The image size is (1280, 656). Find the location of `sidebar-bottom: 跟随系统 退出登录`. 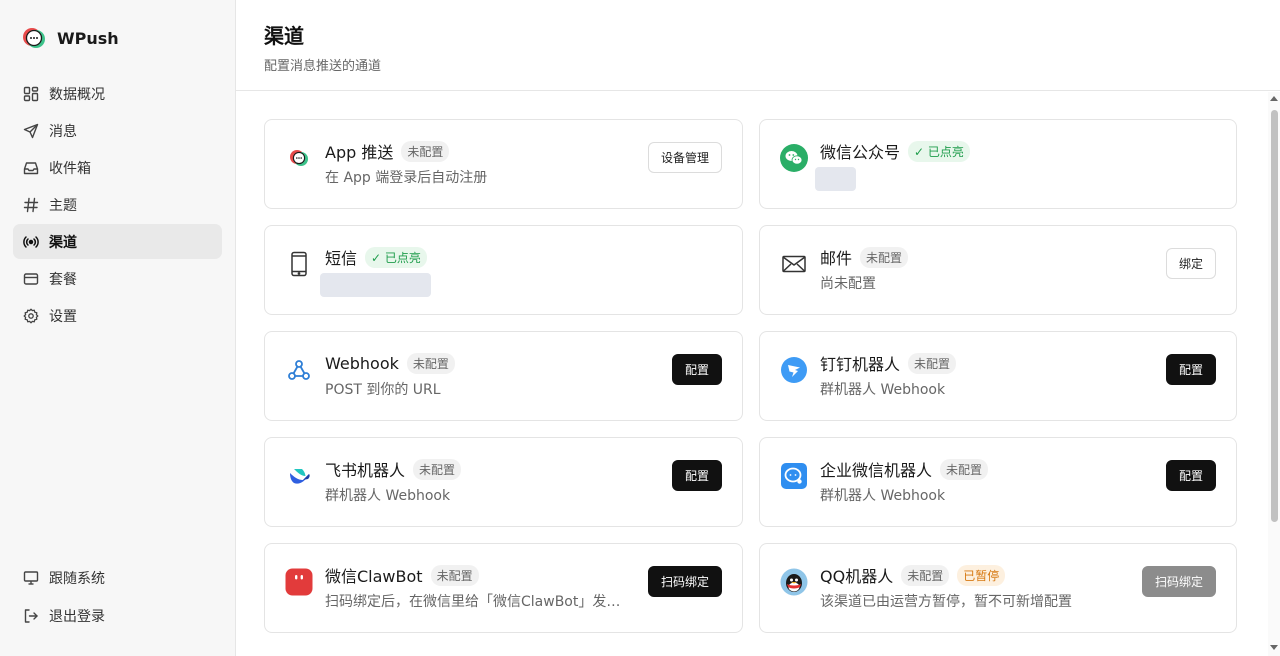

sidebar-bottom: 跟随系统 退出登录 is located at coordinates (117, 598).